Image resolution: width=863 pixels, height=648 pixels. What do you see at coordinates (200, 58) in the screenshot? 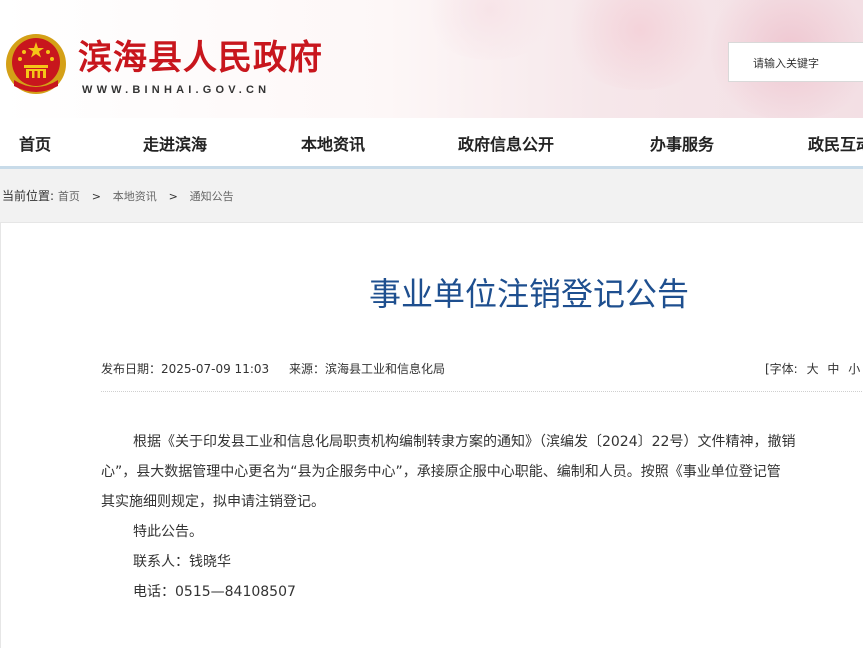
I see `site-title: 滨海县人民政府` at bounding box center [200, 58].